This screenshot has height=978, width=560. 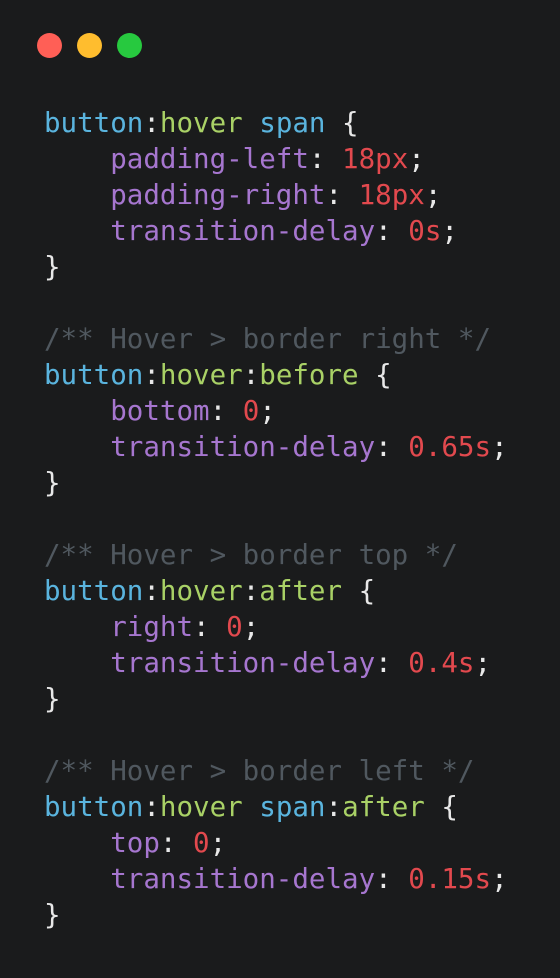 I want to click on close-button, so click(x=49, y=45).